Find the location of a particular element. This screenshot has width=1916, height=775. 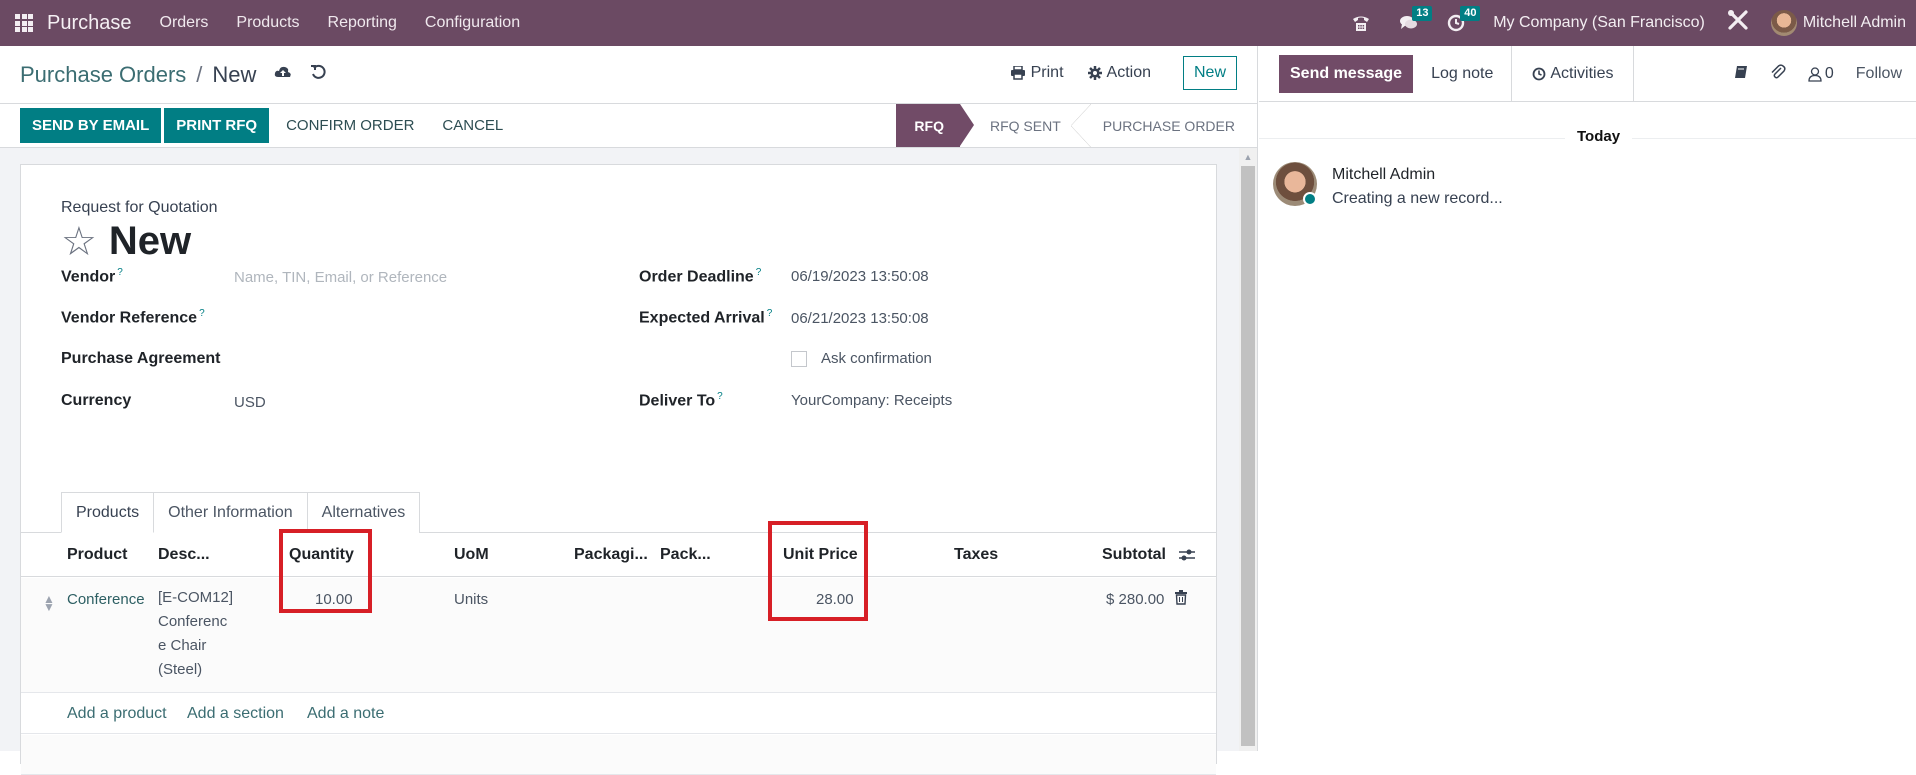

discard-undo-icon is located at coordinates (318, 74).